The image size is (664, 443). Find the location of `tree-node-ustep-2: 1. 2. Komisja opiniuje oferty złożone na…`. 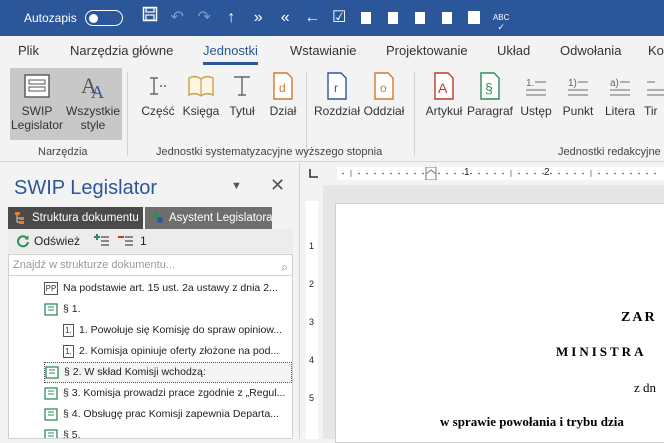

tree-node-ustep-2: 1. 2. Komisja opiniuje oferty złożone na… is located at coordinates (171, 351).